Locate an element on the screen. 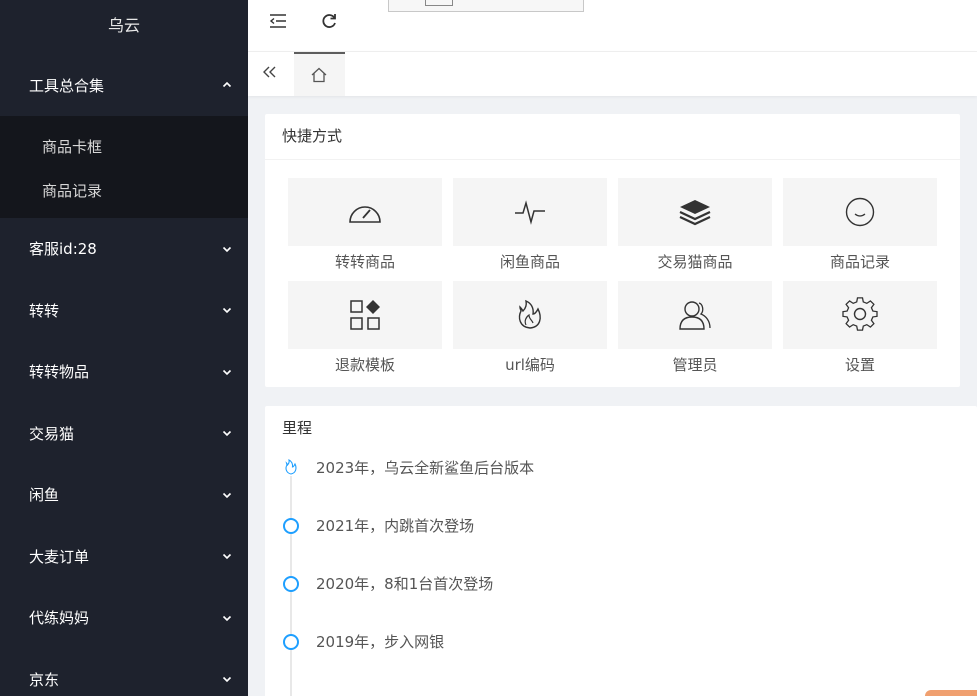 The width and height of the screenshot is (977, 696). chevron-up-icon is located at coordinates (227, 85).